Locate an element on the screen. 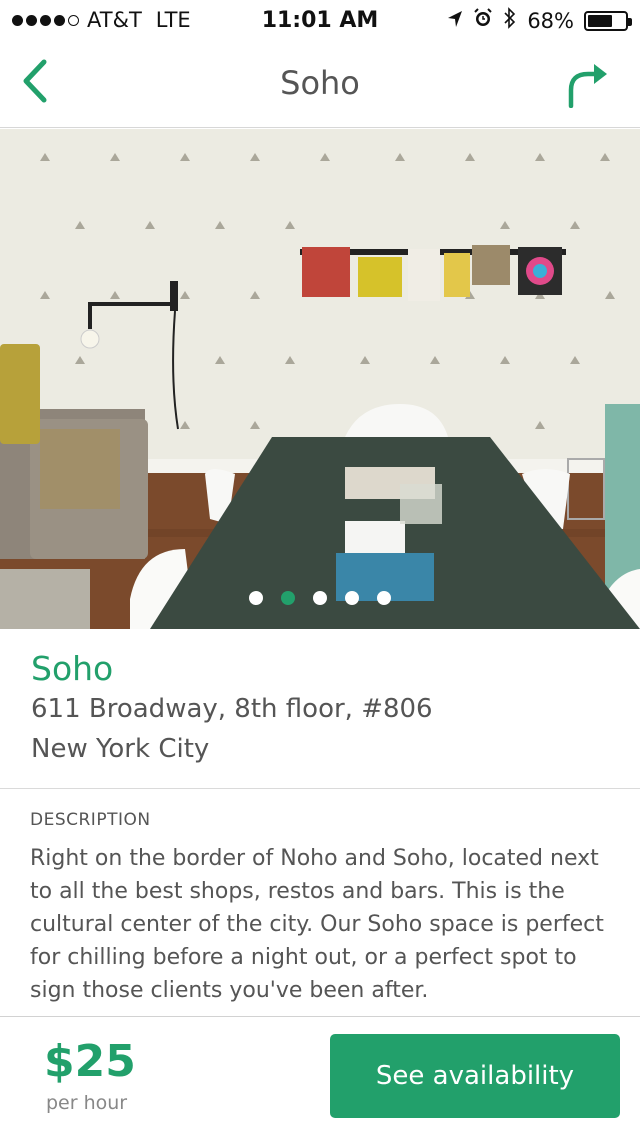  page-title: Soho is located at coordinates (320, 83).